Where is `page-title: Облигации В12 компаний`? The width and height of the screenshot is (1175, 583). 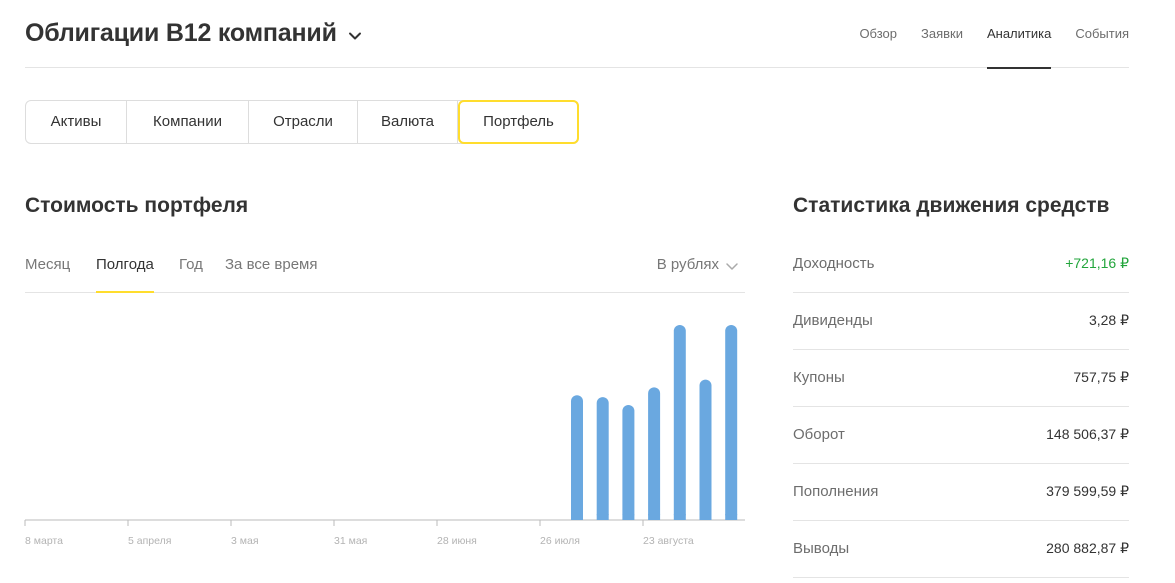 page-title: Облигации В12 компаний is located at coordinates (195, 33).